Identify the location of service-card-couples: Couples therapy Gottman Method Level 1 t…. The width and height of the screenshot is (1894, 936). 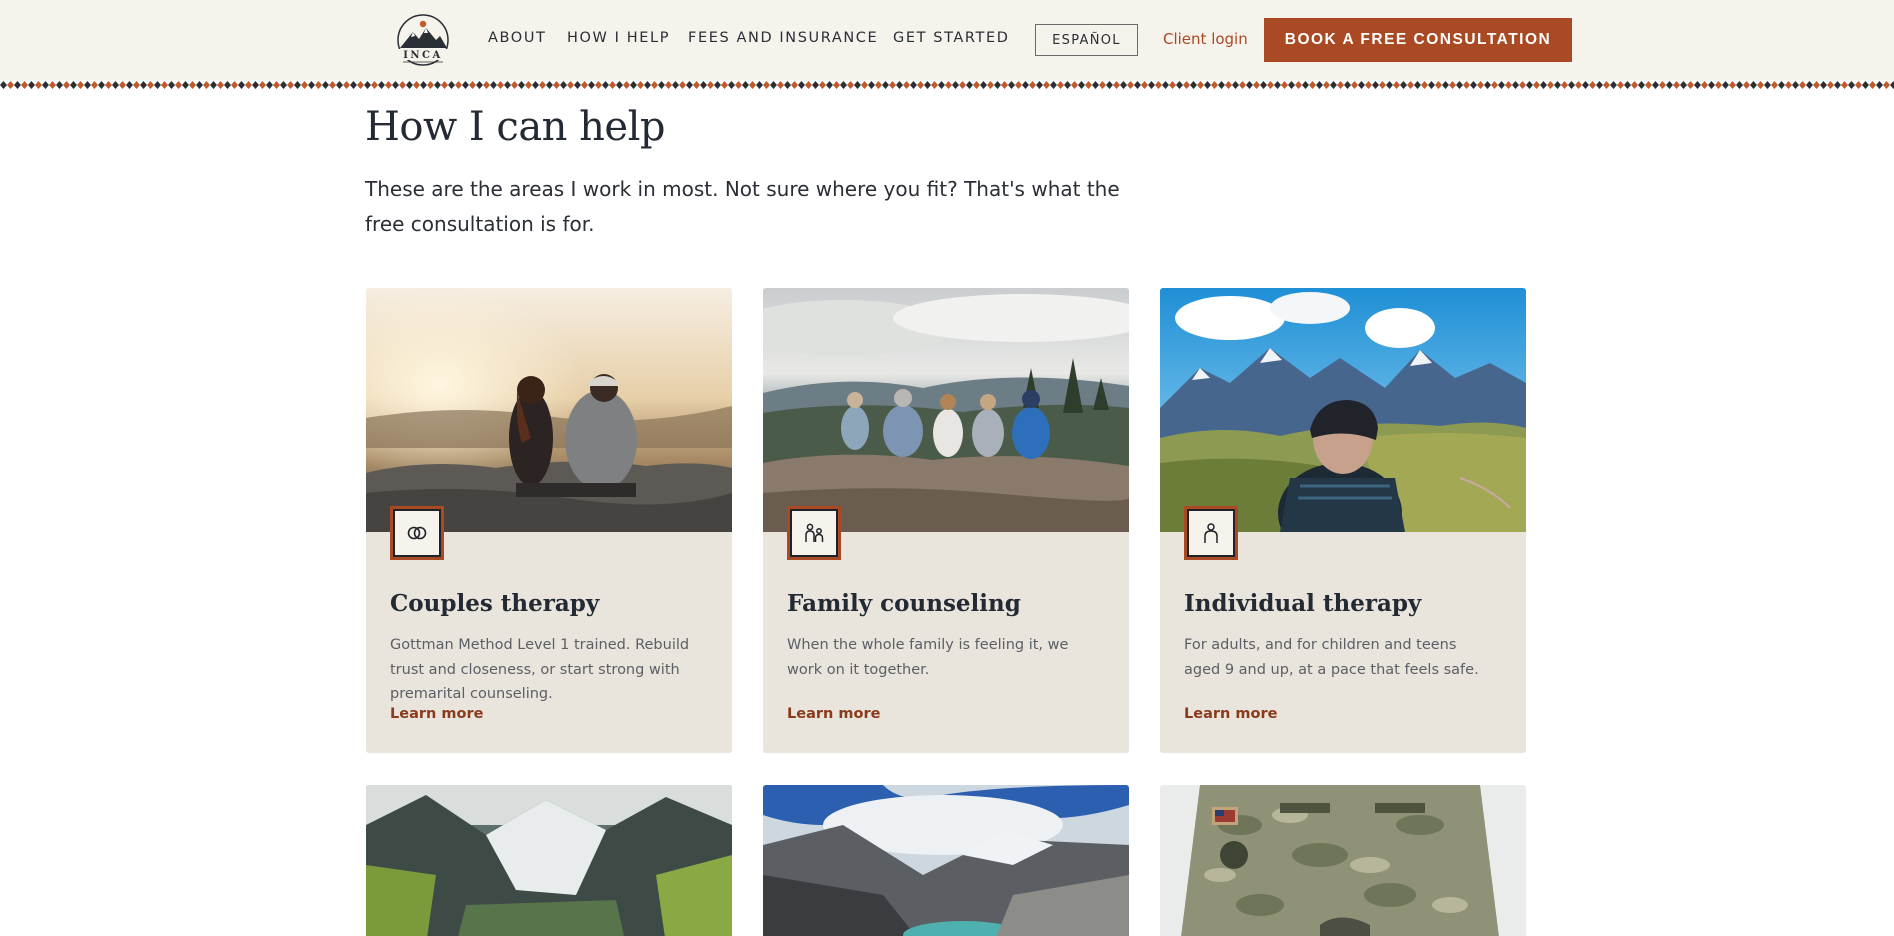
(549, 520).